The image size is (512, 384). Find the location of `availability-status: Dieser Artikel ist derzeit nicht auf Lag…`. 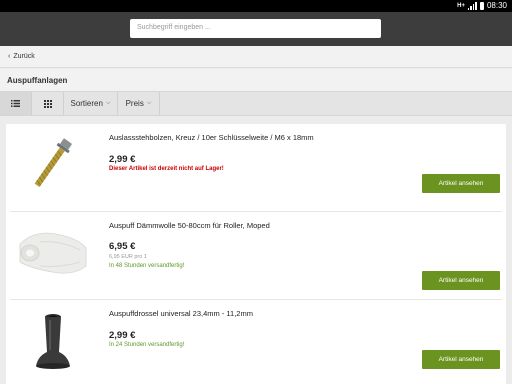

availability-status: Dieser Artikel ist derzeit nicht auf Lag… is located at coordinates (166, 169).